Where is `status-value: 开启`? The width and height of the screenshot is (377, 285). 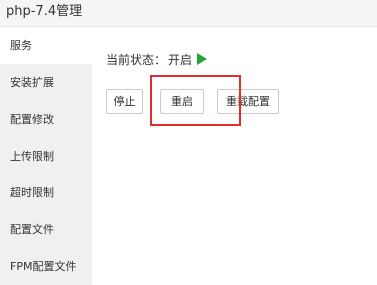 status-value: 开启 is located at coordinates (180, 60).